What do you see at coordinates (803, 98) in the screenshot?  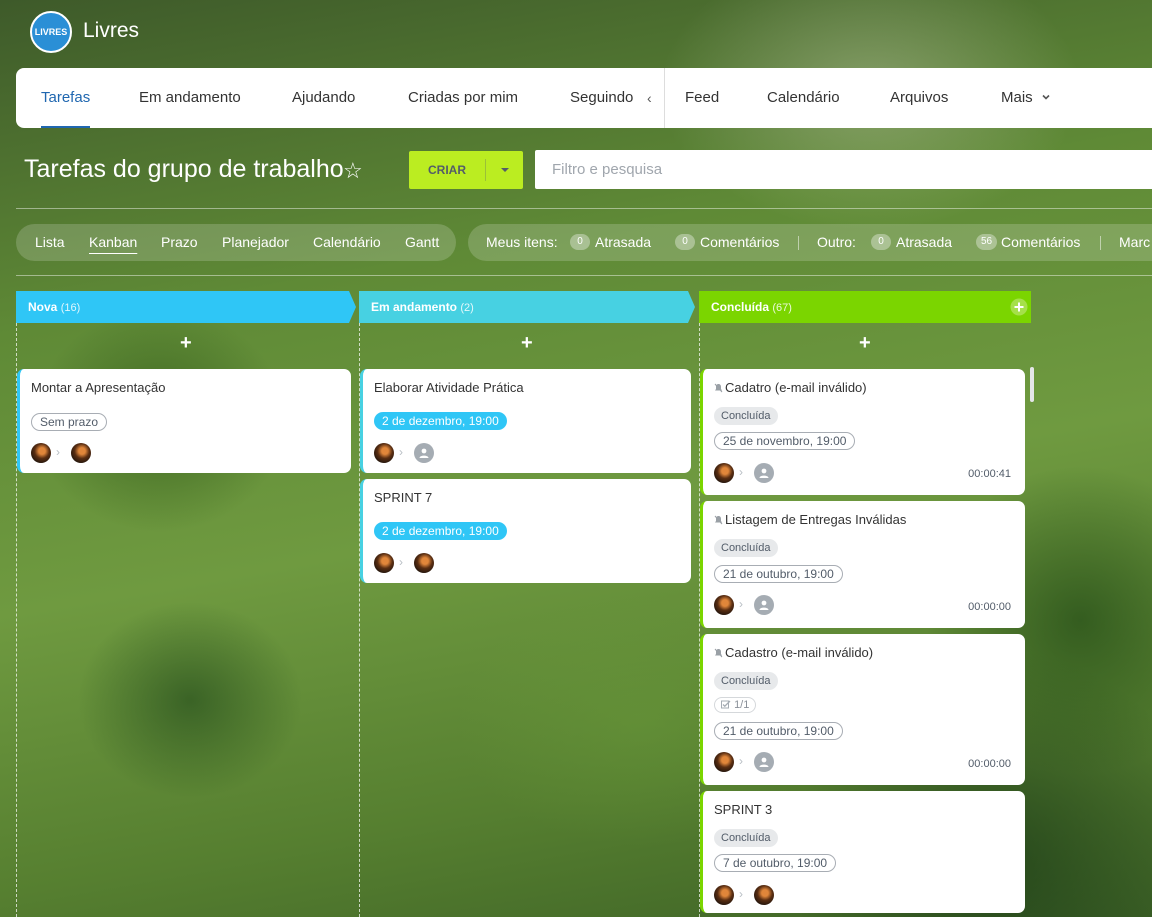 I see `tab-calendario: Calendário` at bounding box center [803, 98].